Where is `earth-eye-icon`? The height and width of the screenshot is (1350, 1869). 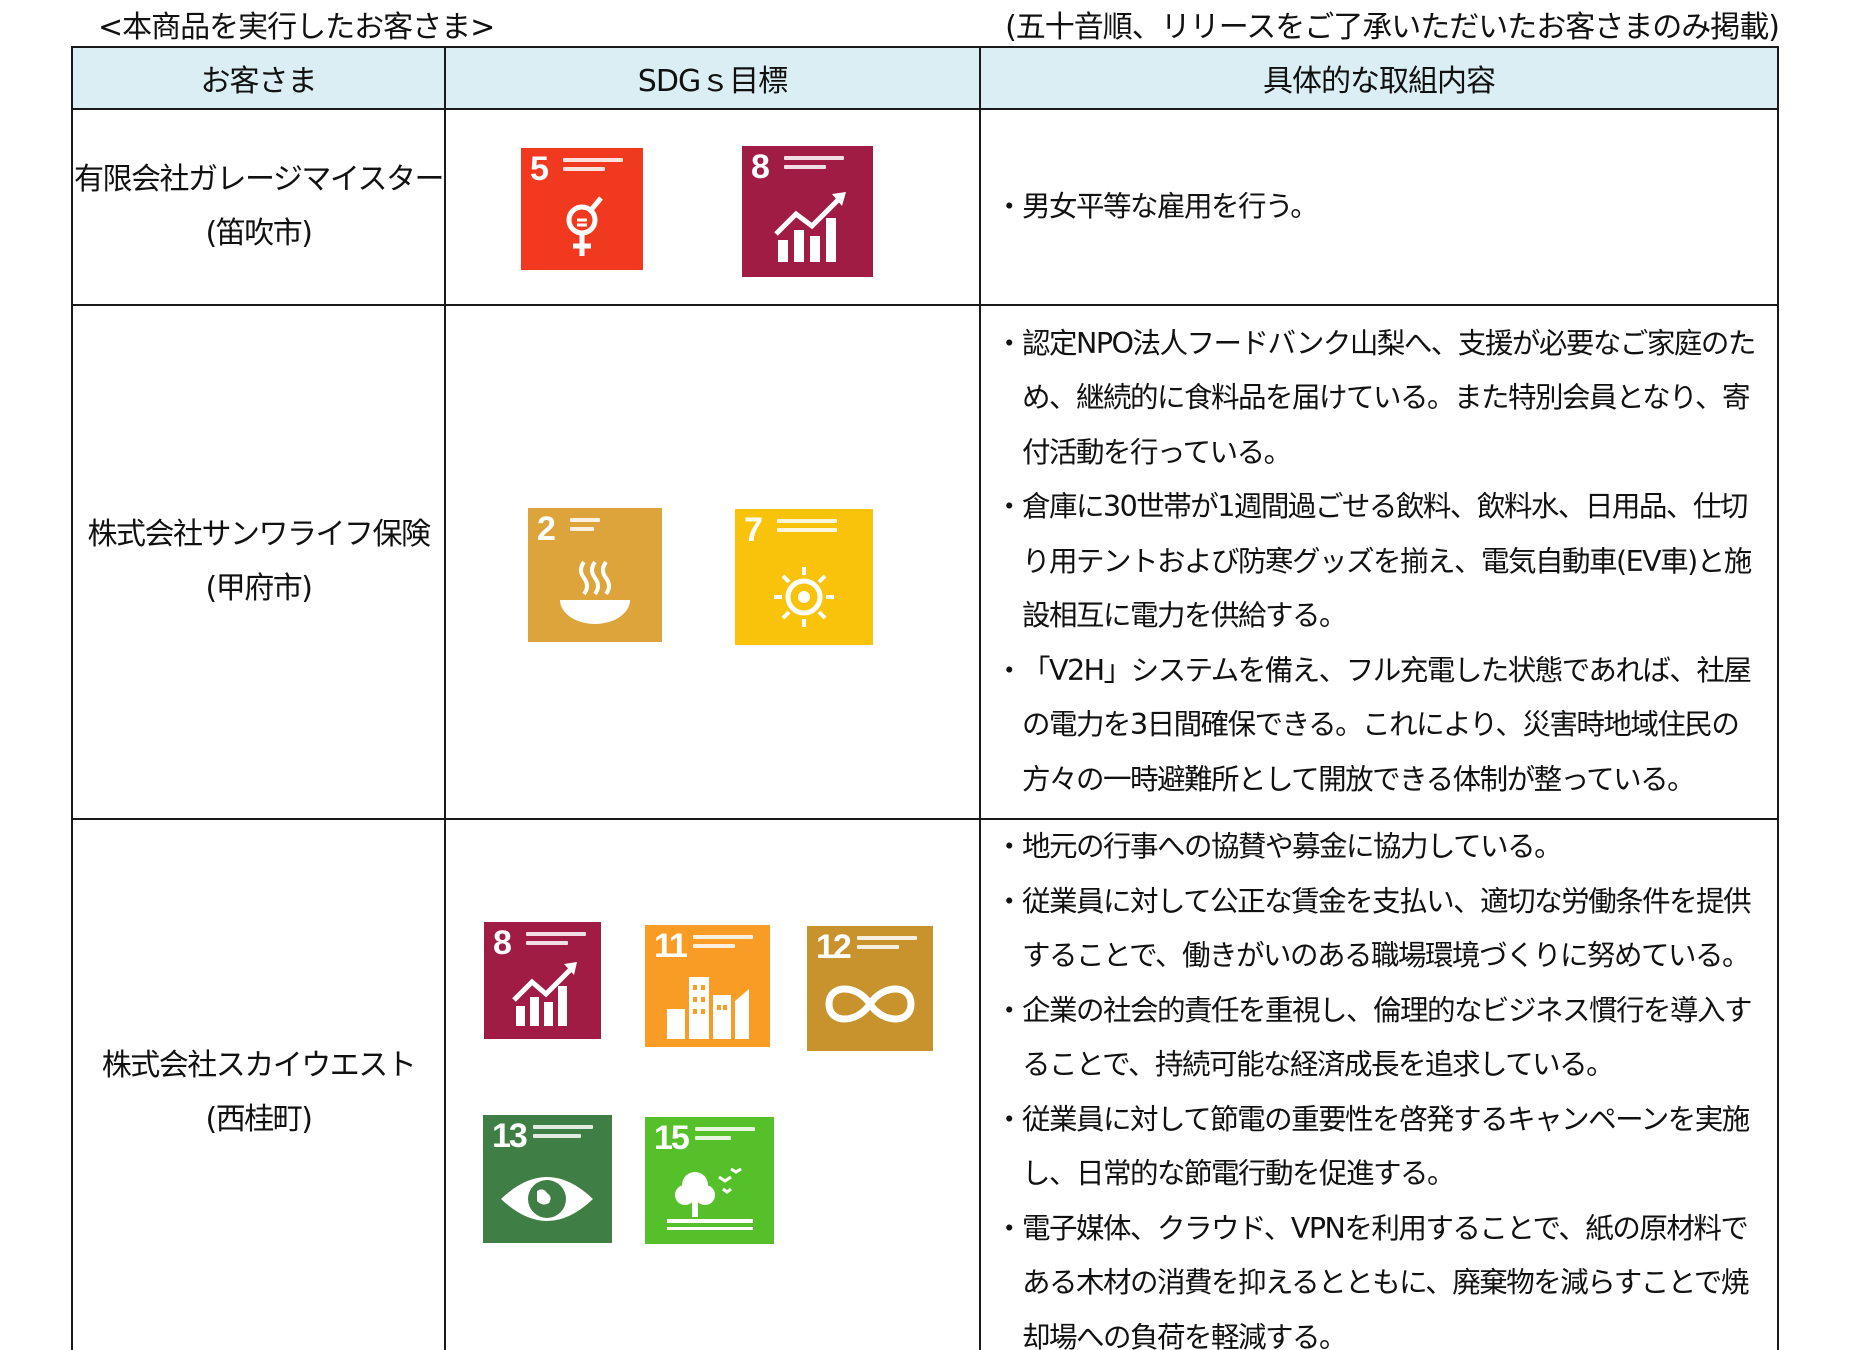
earth-eye-icon is located at coordinates (547, 1199).